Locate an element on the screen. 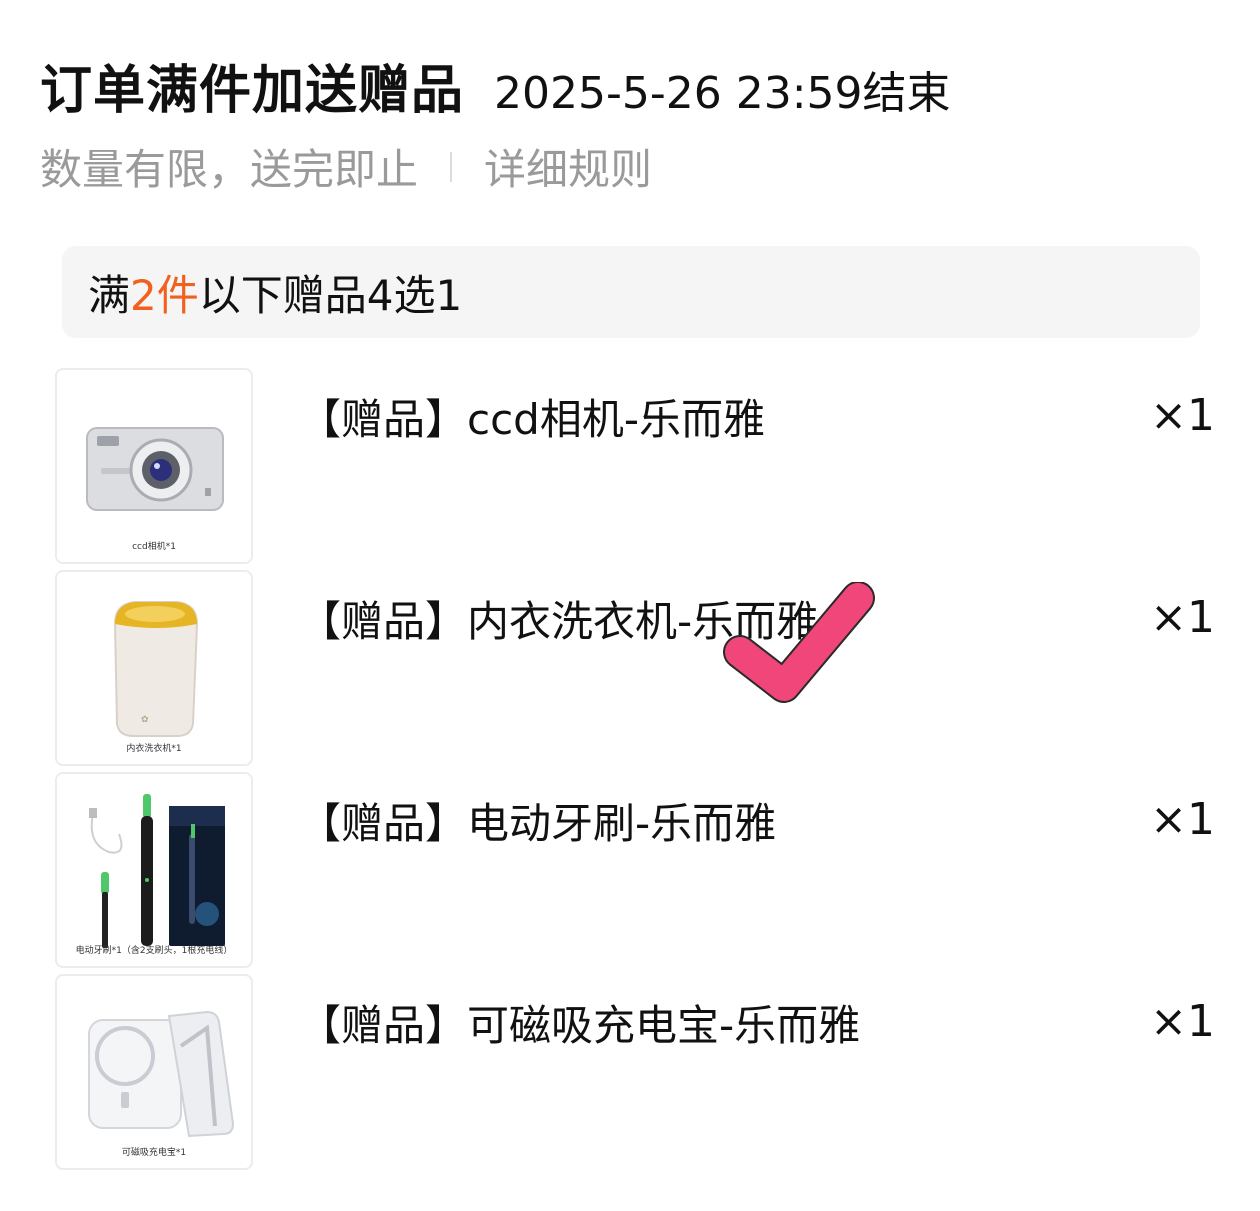 The height and width of the screenshot is (1211, 1260). header: 订单满件加送赠品 2025-5-26 23:59结束 is located at coordinates (495, 85).